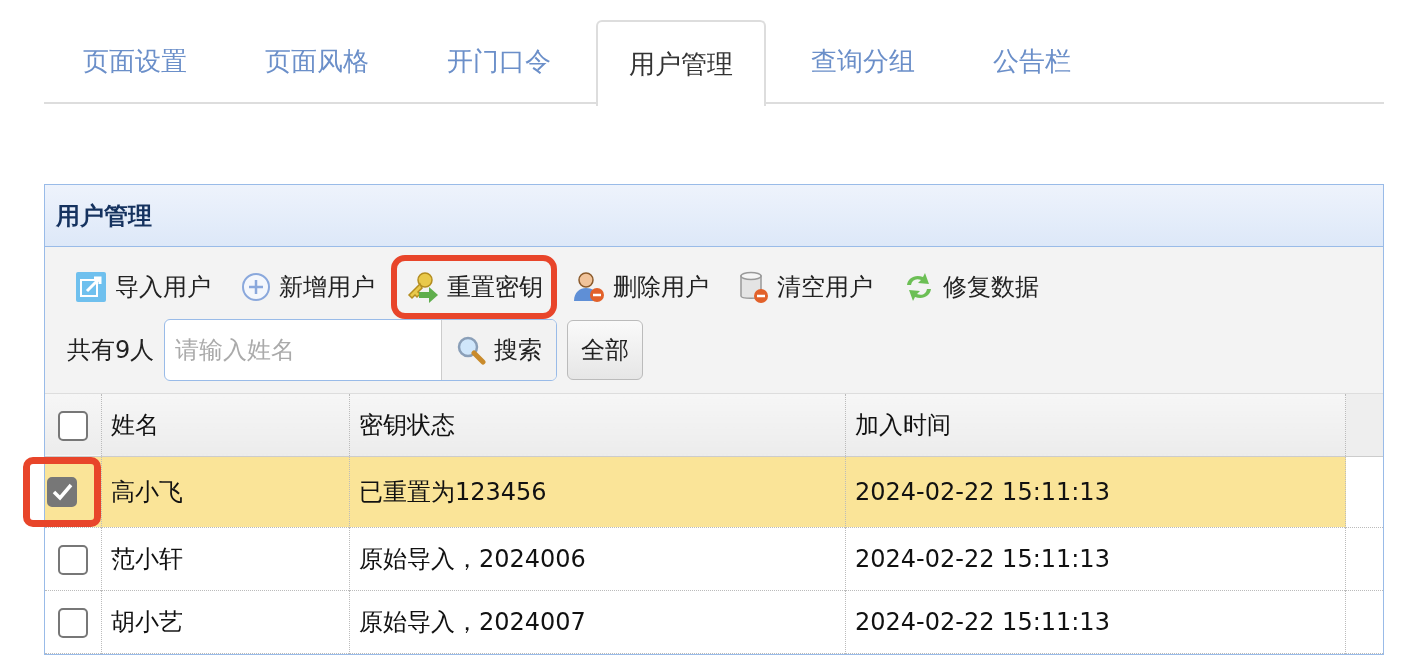  Describe the element at coordinates (143, 287) in the screenshot. I see `toolbar-button: 导入用户` at that location.